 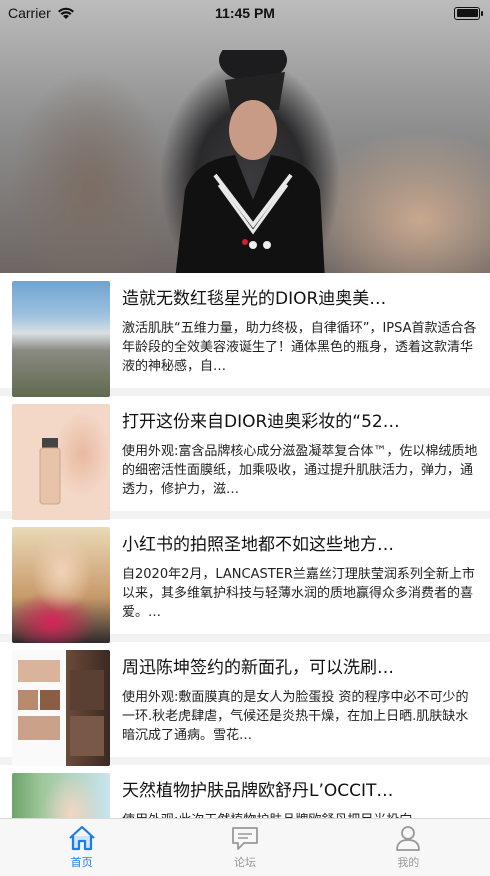 What do you see at coordinates (61, 339) in the screenshot?
I see `harbor-photo` at bounding box center [61, 339].